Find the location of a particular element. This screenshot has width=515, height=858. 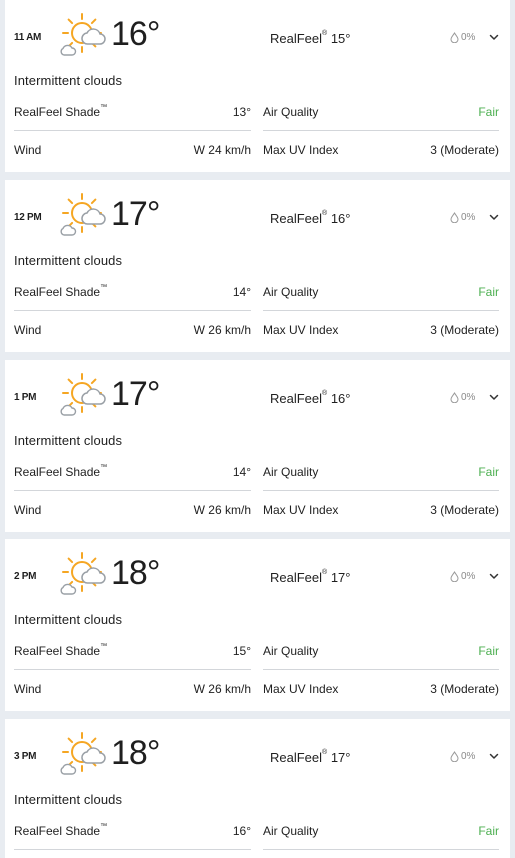

realfeel-shade-row: RealFeel Shade™ 15° is located at coordinates (132, 651).